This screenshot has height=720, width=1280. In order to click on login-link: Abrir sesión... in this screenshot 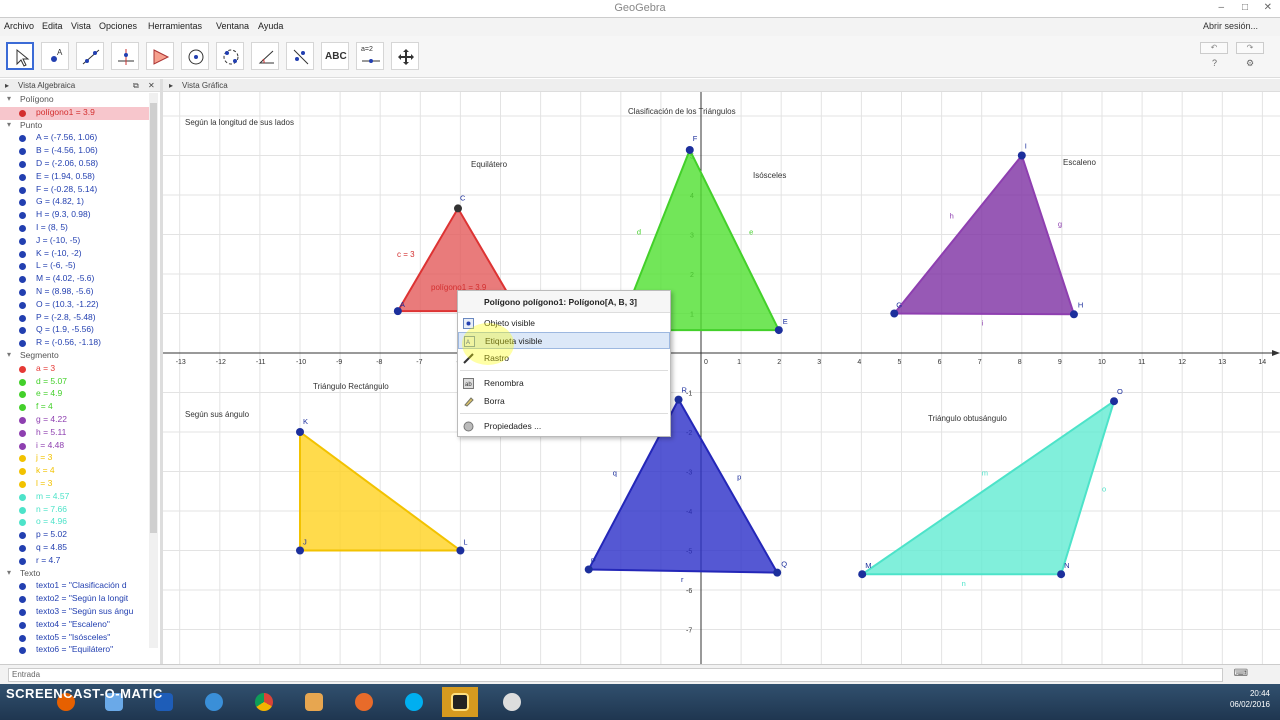, I will do `click(1230, 26)`.